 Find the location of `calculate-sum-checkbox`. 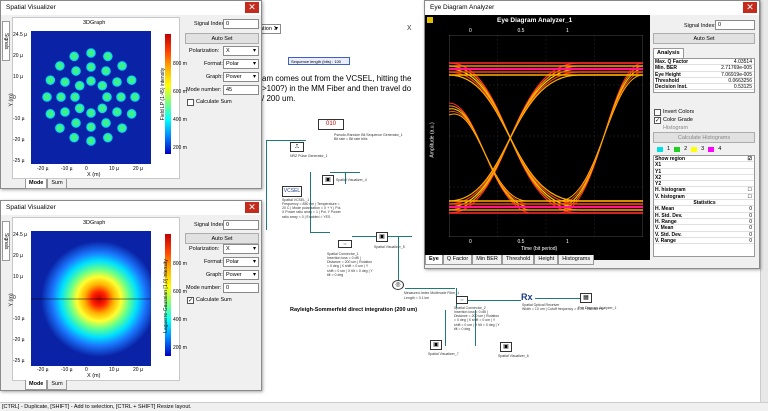

calculate-sum-checkbox is located at coordinates (190, 102).